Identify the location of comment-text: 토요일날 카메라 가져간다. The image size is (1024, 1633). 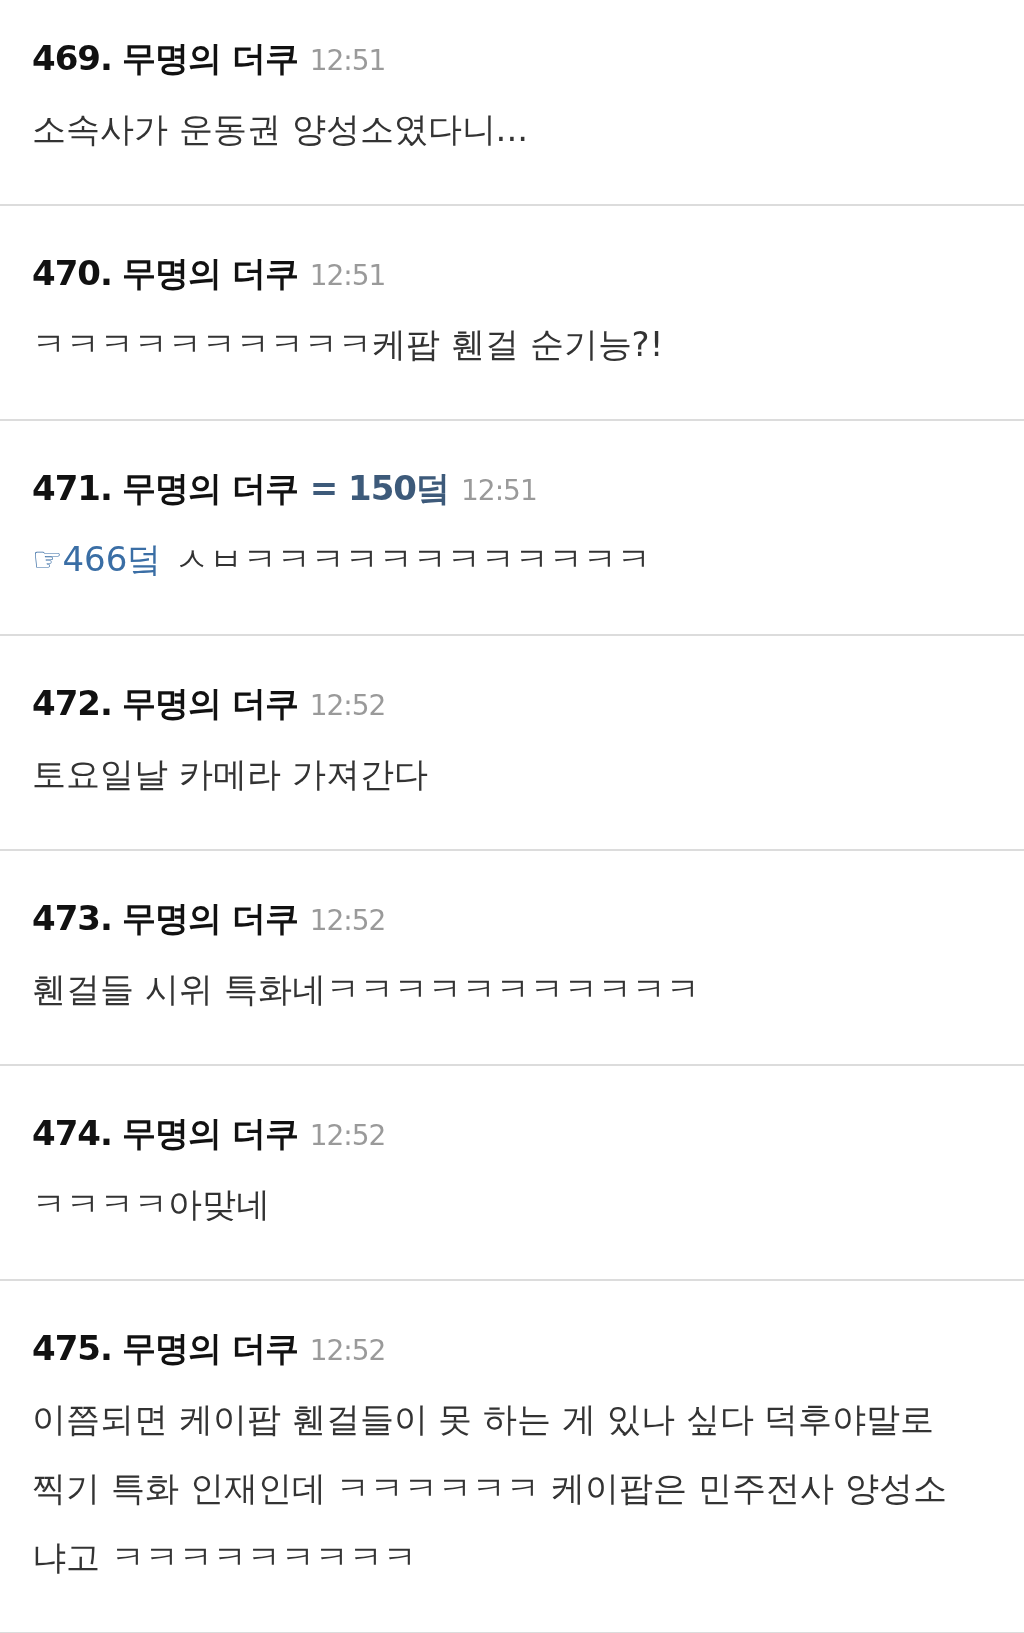
(230, 774).